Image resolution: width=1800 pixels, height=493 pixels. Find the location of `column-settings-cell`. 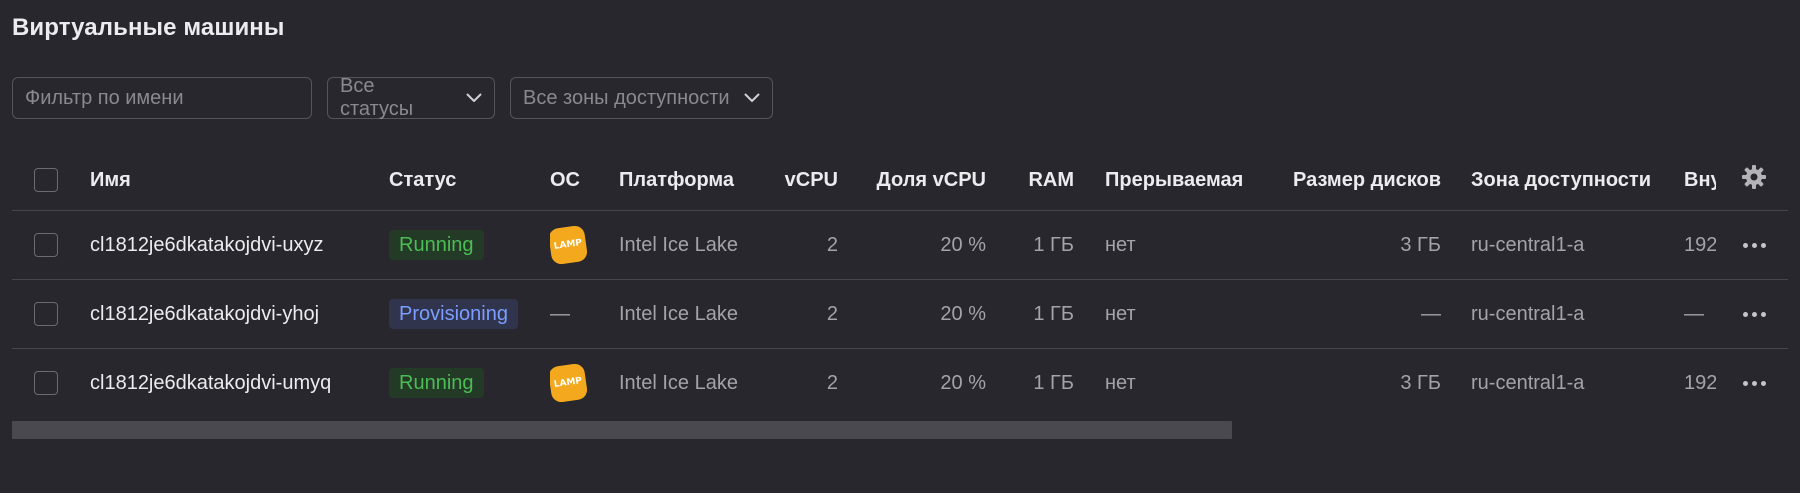

column-settings-cell is located at coordinates (1754, 180).